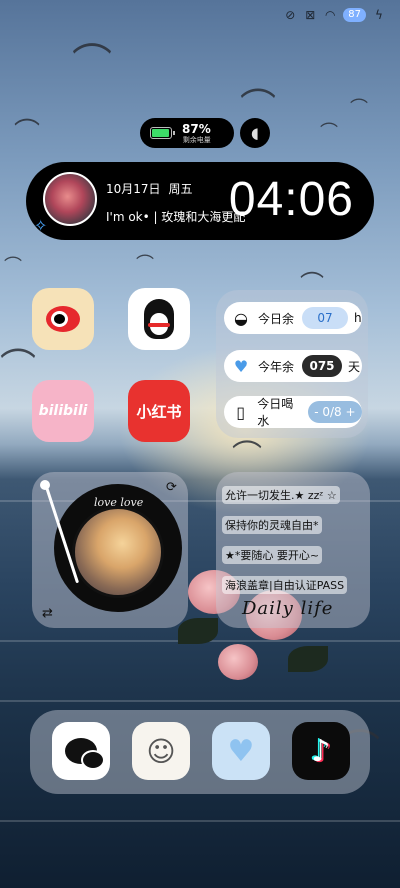 The image size is (400, 888). What do you see at coordinates (272, 555) in the screenshot?
I see `note-line: ★*要随心 要开心~` at bounding box center [272, 555].